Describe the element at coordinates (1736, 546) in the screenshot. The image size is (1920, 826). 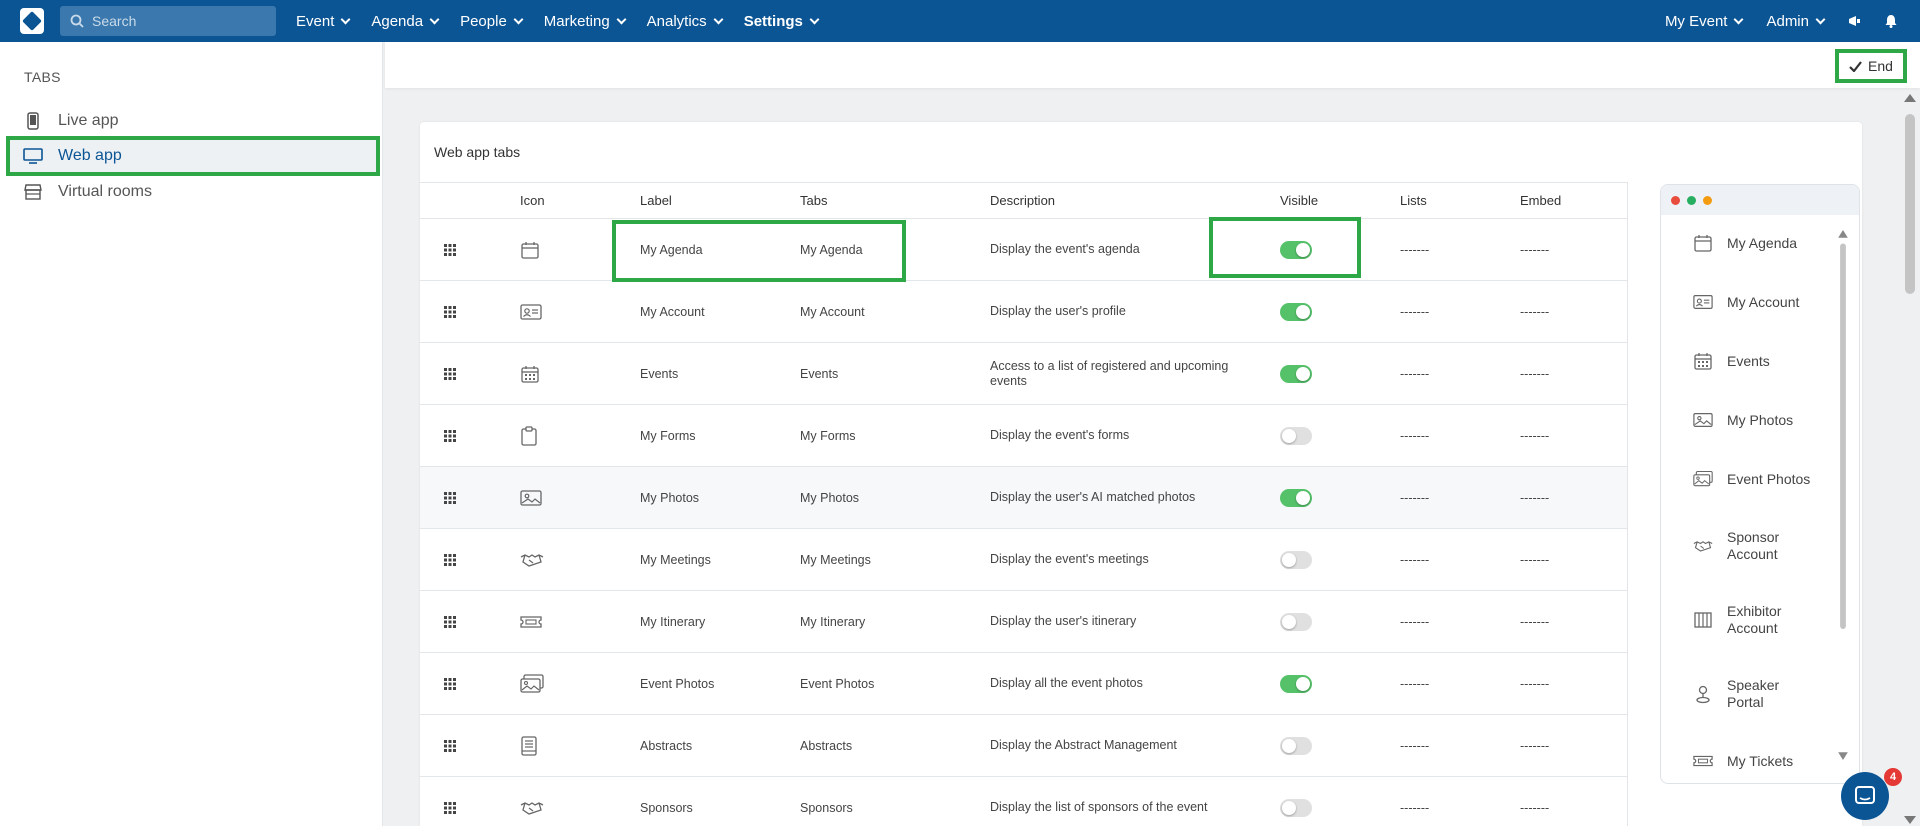
I see `preview-item: Sponsor Account` at that location.